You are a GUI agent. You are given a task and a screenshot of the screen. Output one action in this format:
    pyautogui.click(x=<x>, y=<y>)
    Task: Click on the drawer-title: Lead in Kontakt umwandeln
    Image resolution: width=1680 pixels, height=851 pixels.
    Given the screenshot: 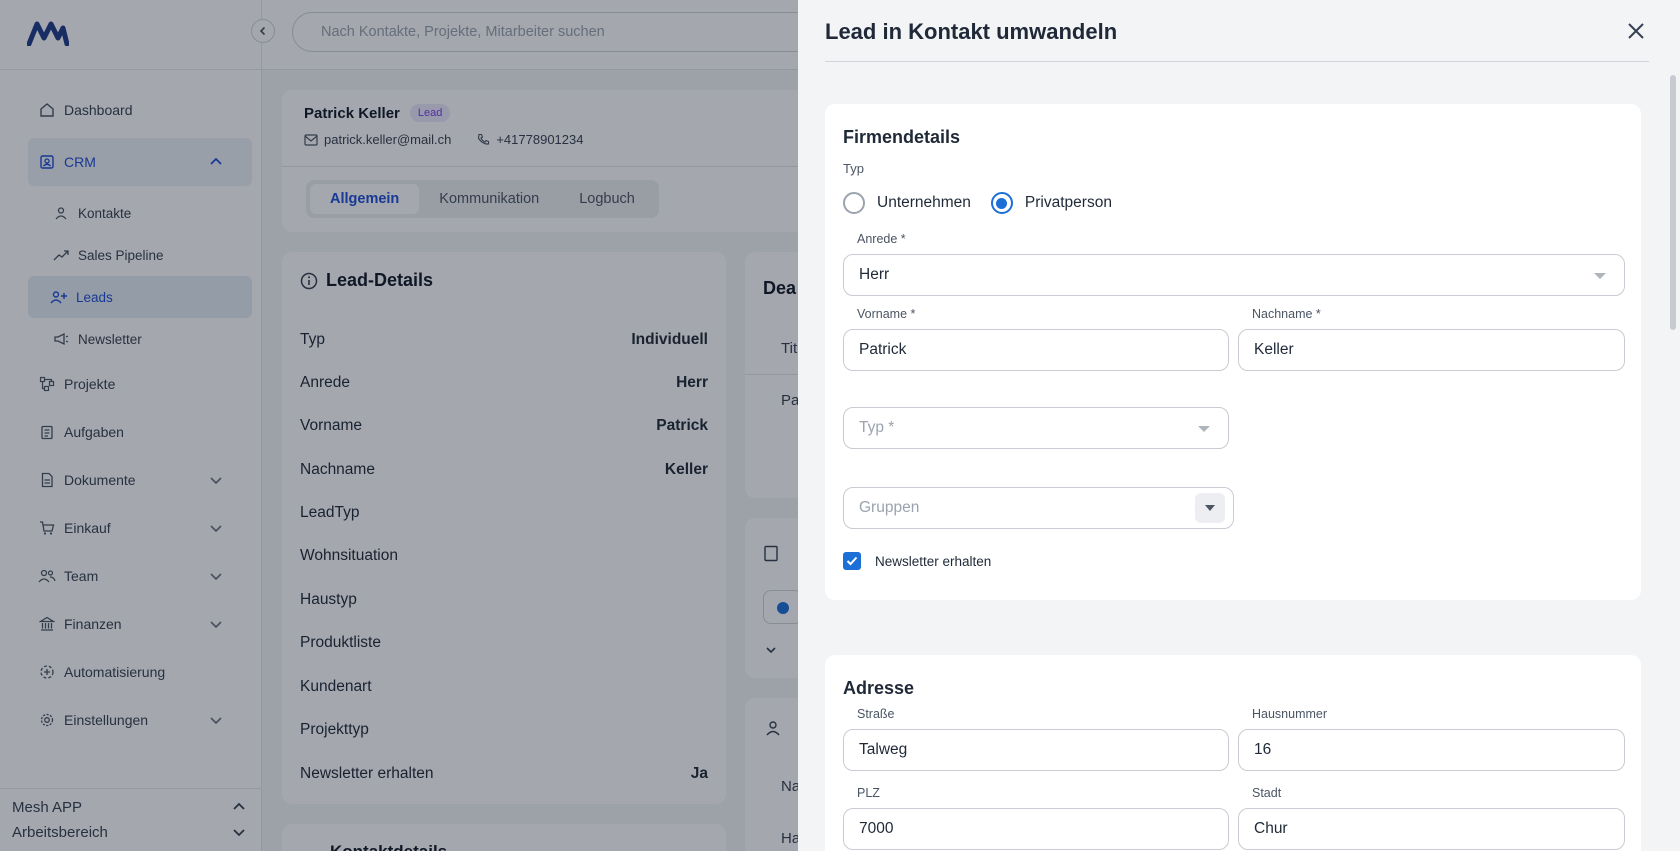 What is the action you would take?
    pyautogui.click(x=971, y=31)
    